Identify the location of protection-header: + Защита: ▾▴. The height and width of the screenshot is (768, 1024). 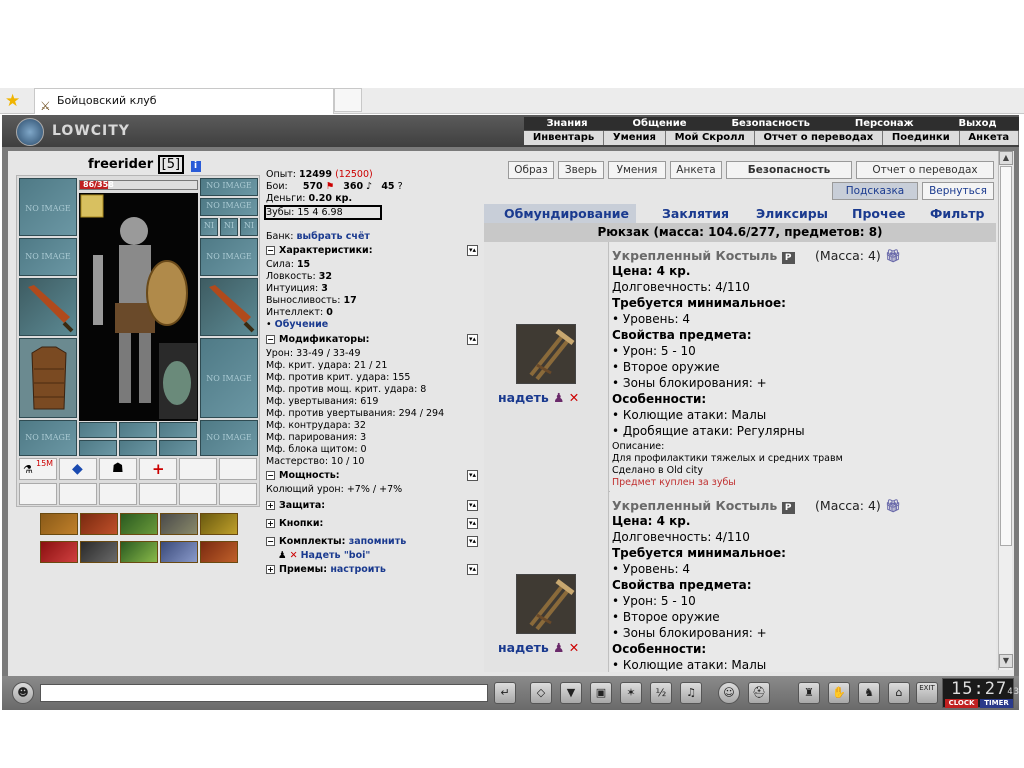
(372, 506).